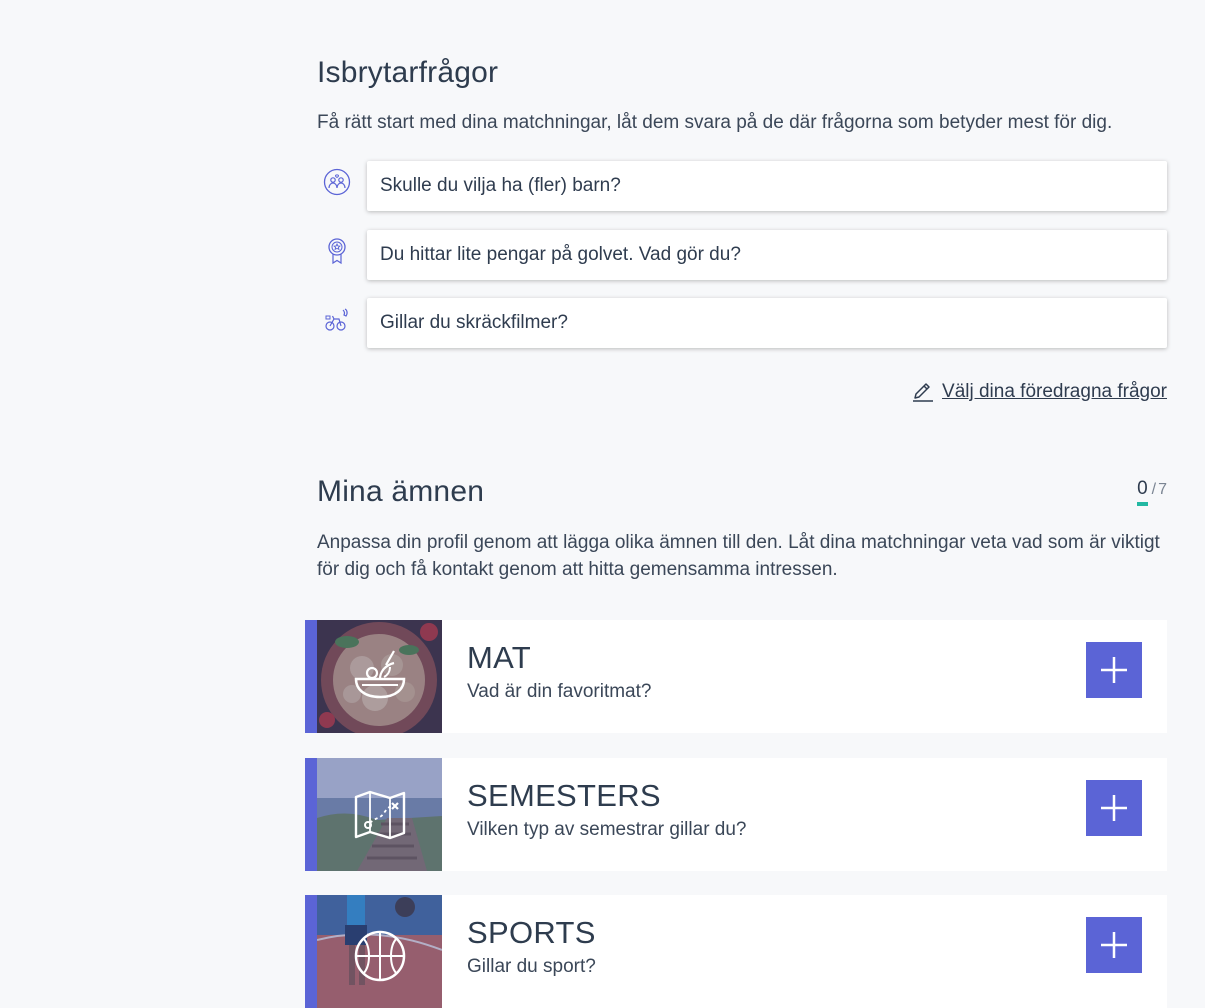  I want to click on question-row: Skulle du vilja ha (fler) barn?, so click(742, 186).